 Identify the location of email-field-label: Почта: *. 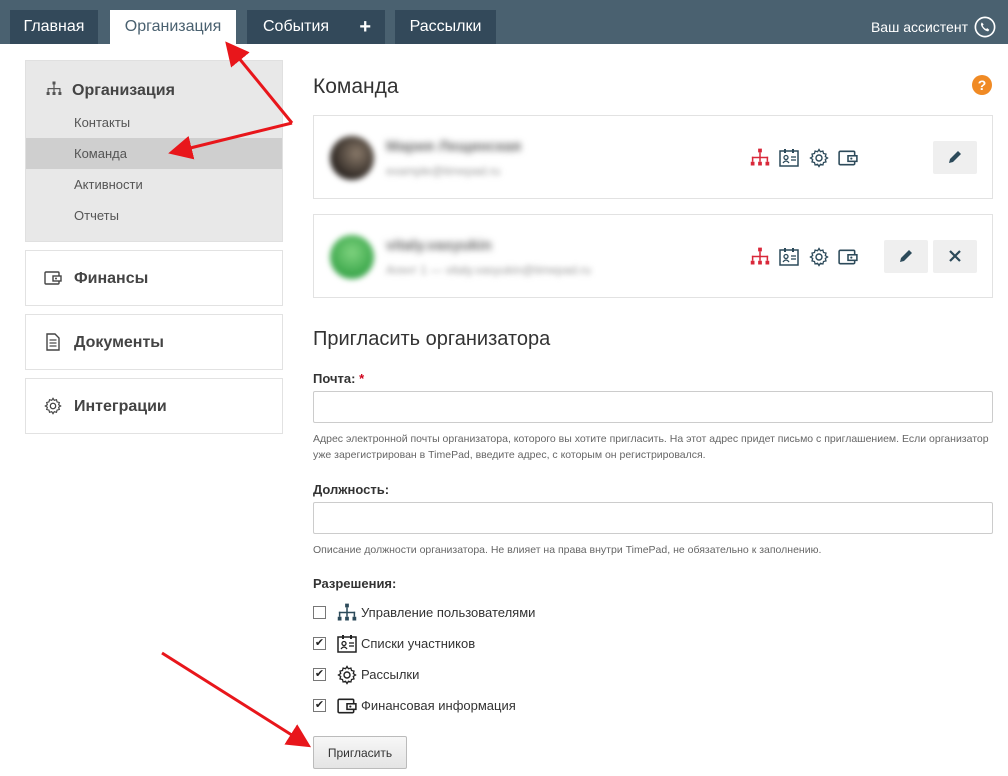
(338, 378).